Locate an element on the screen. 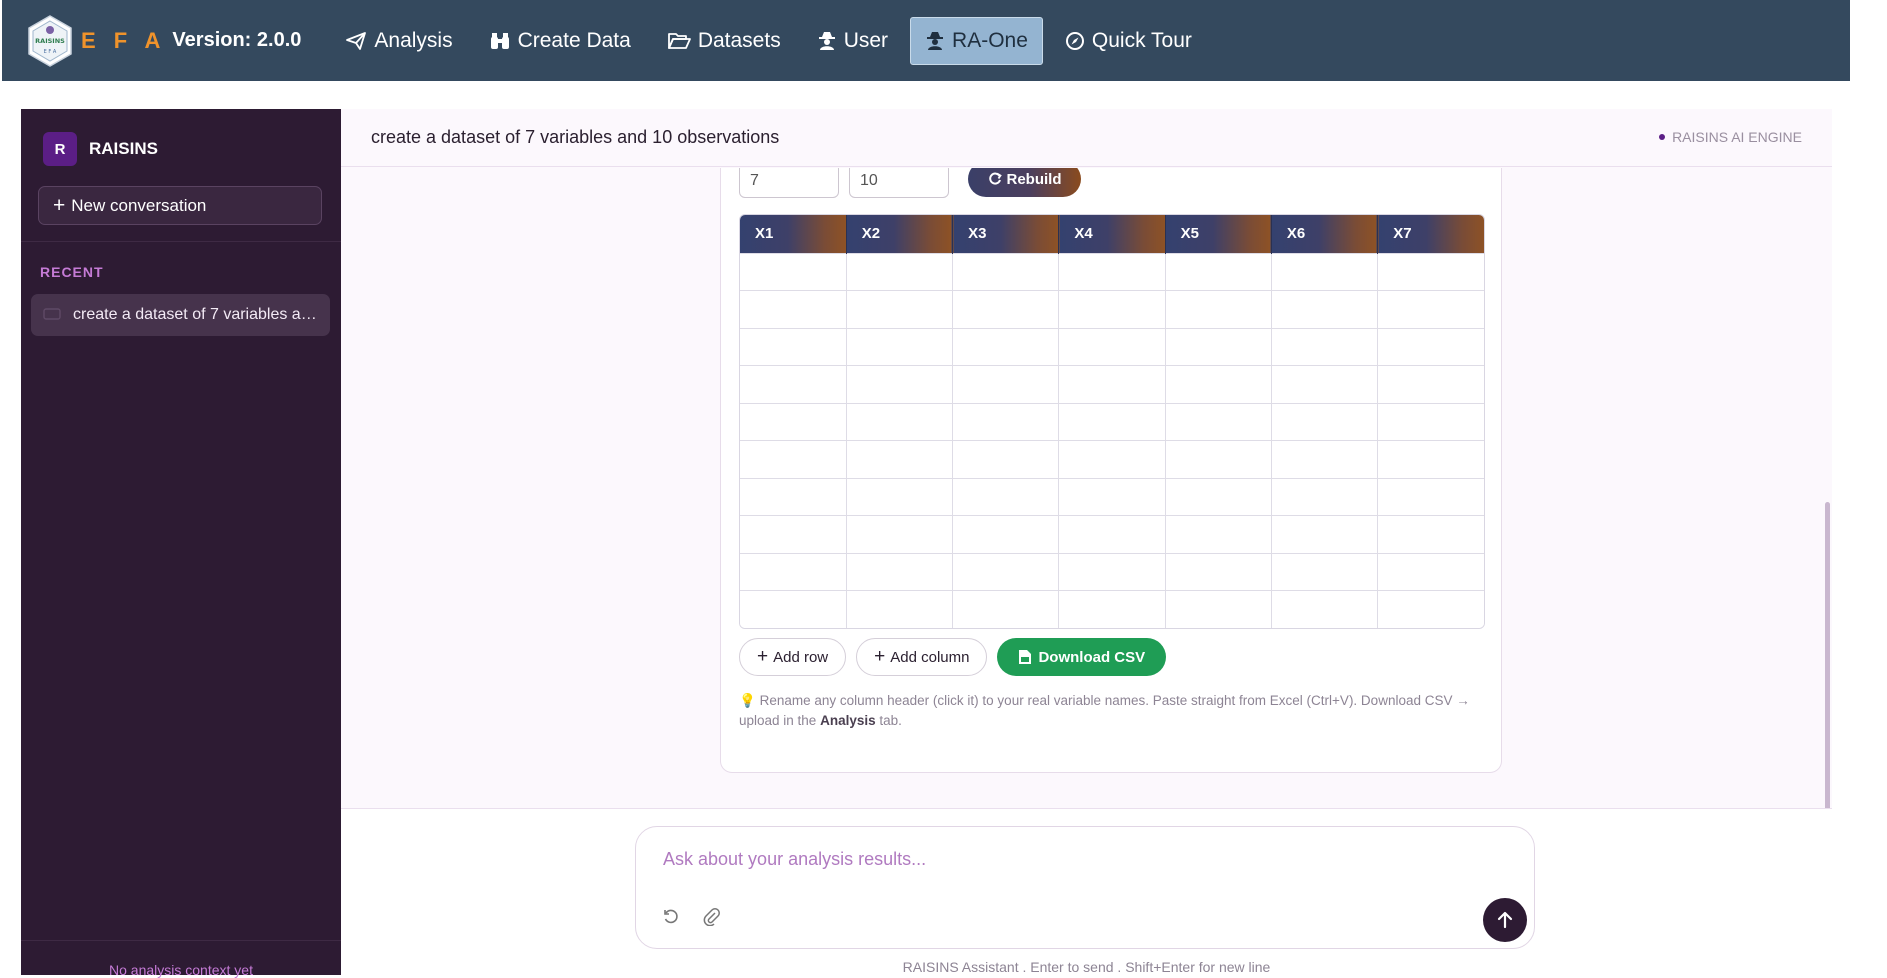 Image resolution: width=1887 pixels, height=978 pixels. column-header: X6 is located at coordinates (1325, 234).